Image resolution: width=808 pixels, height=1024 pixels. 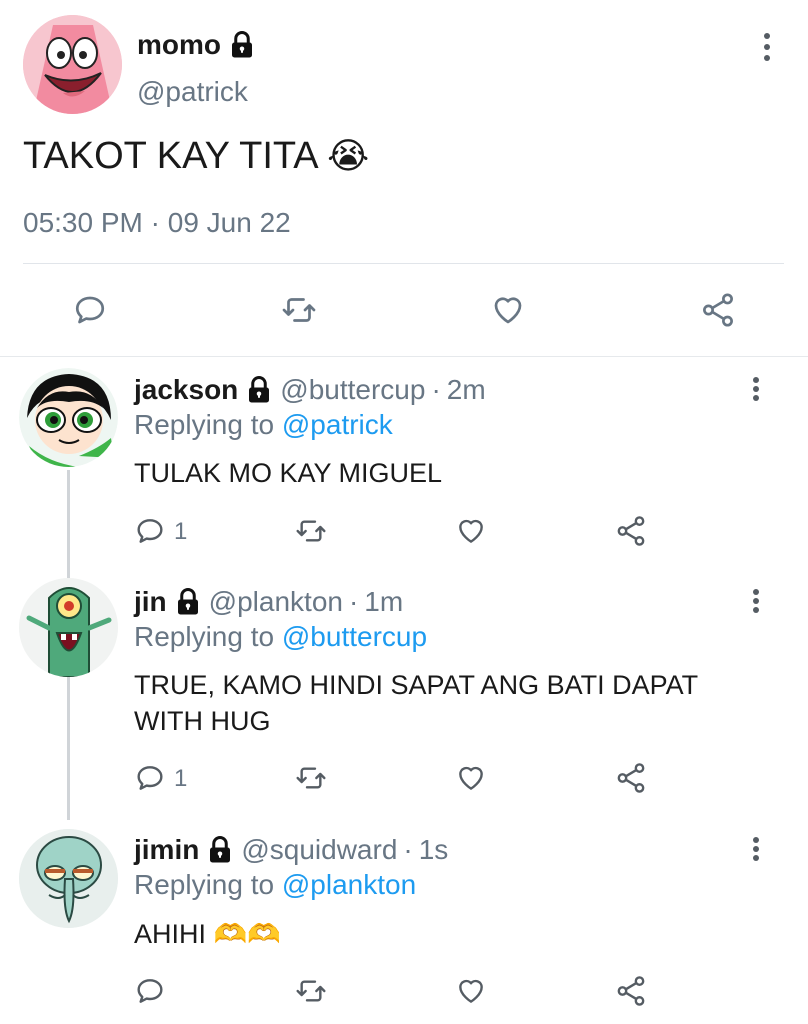 I want to click on reply1-handle: @buttercup, so click(x=352, y=390).